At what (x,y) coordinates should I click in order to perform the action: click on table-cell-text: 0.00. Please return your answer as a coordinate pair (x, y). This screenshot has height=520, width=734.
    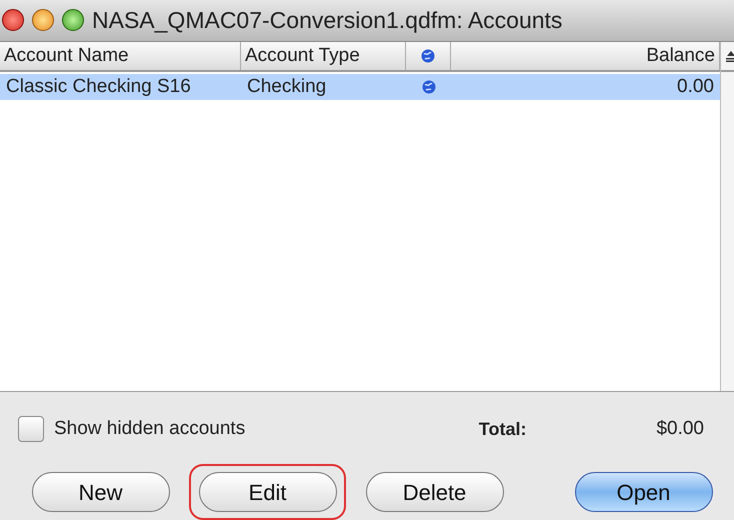
    Looking at the image, I should click on (695, 86).